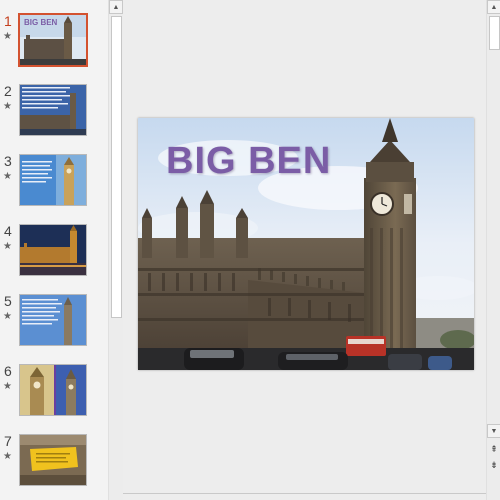  What do you see at coordinates (493, 250) in the screenshot?
I see `slide-scrollbar: ▲ ▼ ⇞ ⇟` at bounding box center [493, 250].